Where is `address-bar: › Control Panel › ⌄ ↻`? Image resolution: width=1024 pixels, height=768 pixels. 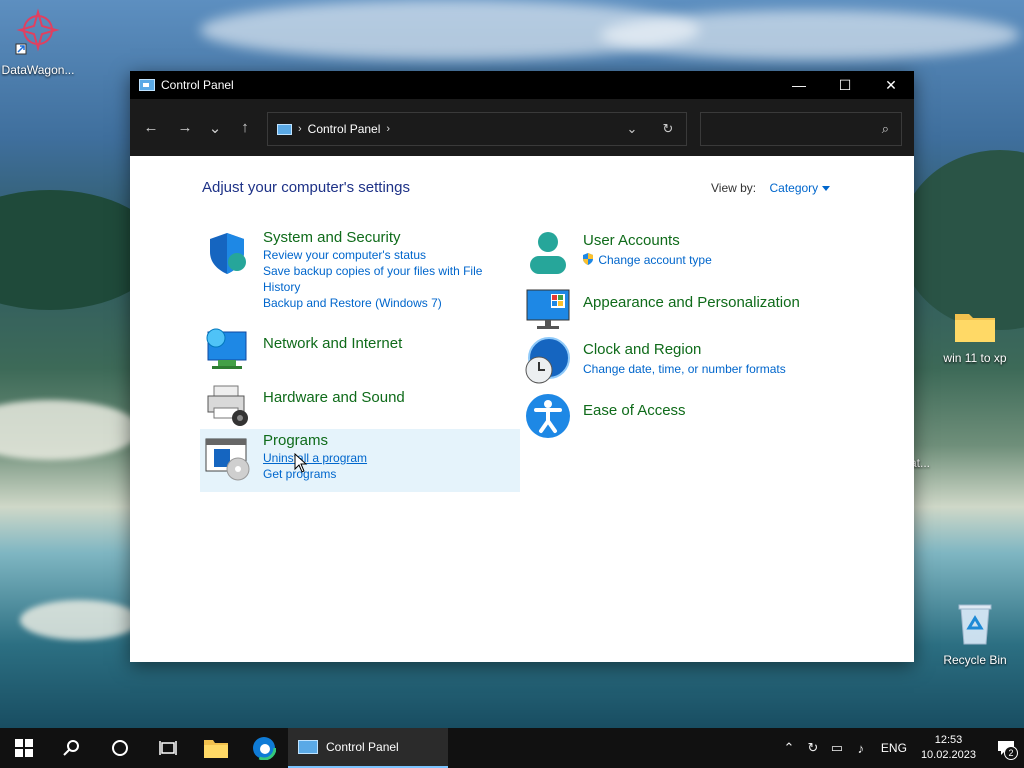 address-bar: › Control Panel › ⌄ ↻ is located at coordinates (477, 129).